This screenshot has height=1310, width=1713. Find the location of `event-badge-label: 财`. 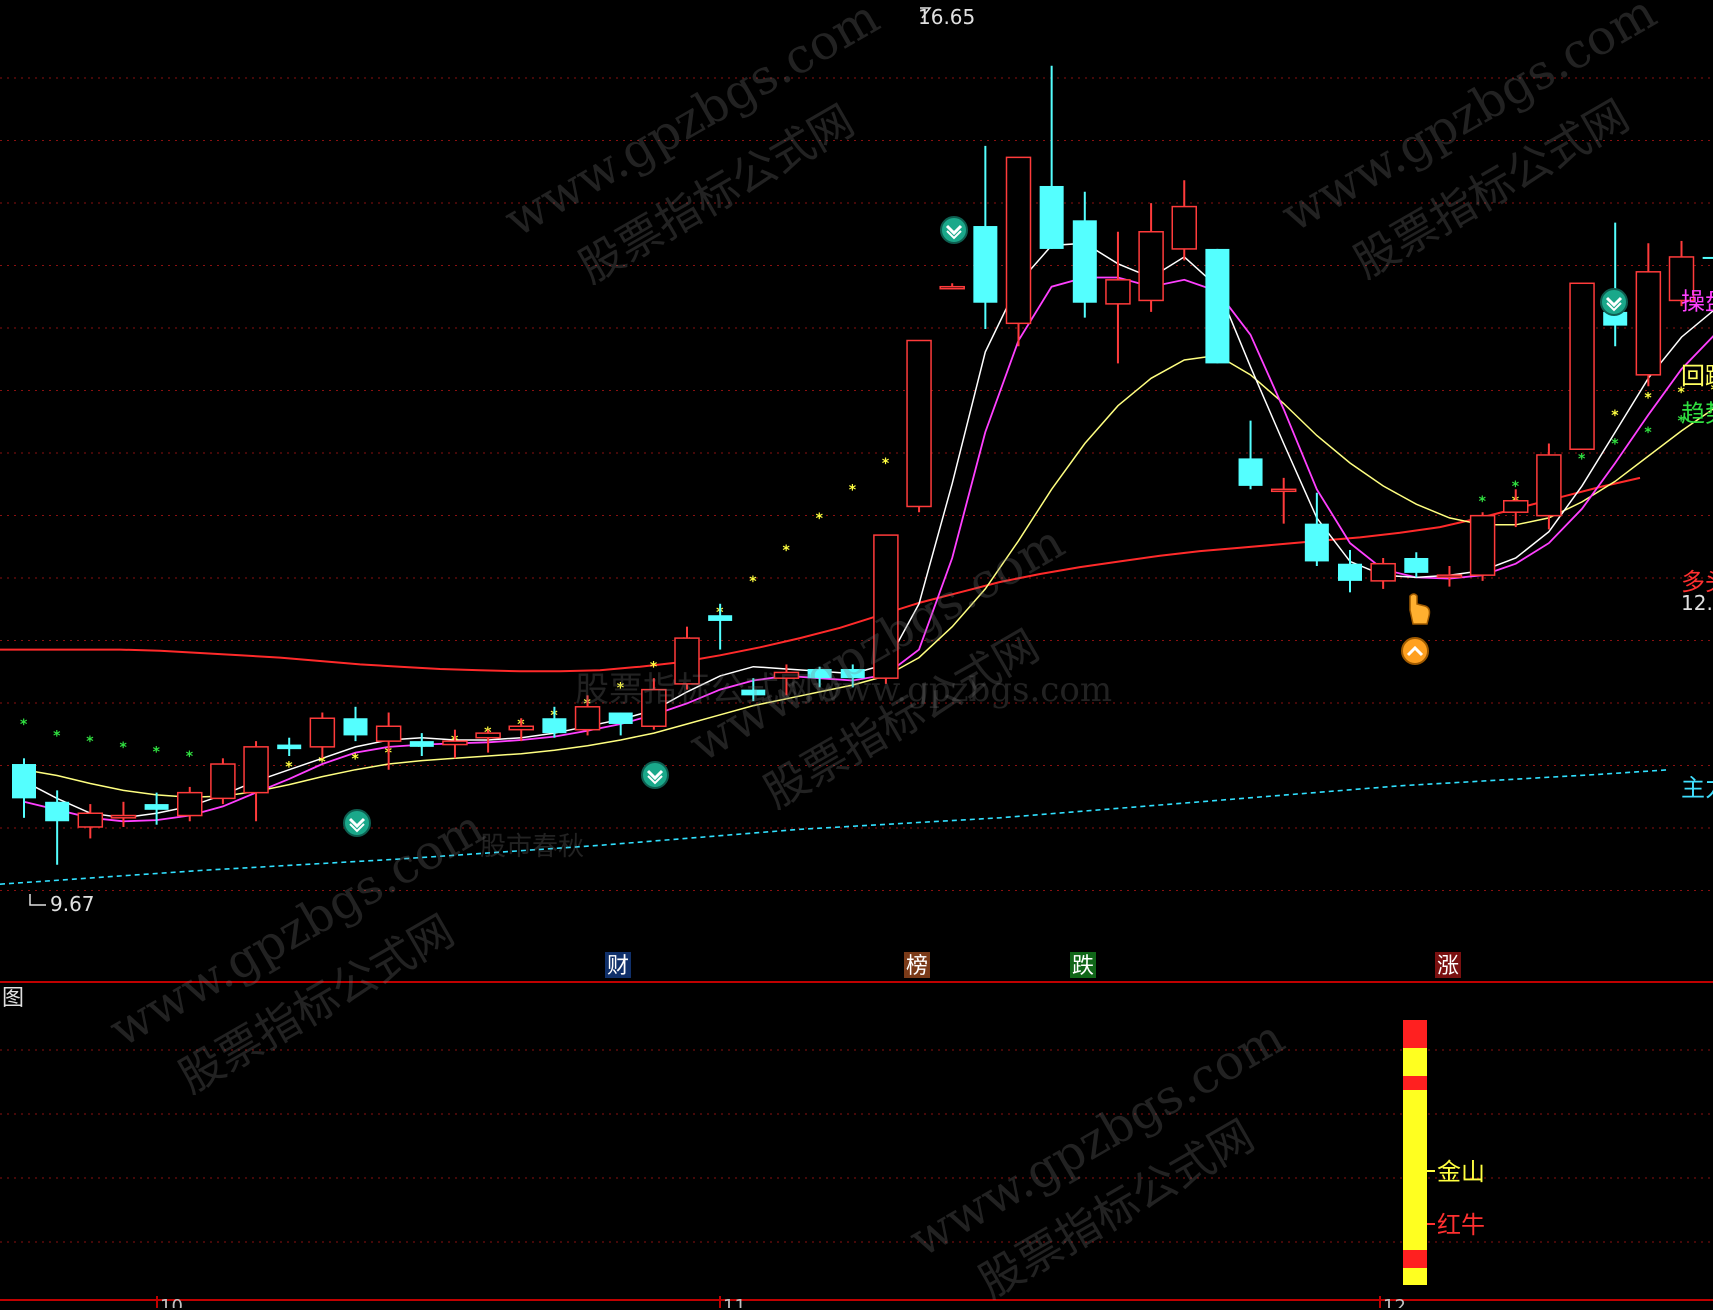

event-badge-label: 财 is located at coordinates (618, 966).